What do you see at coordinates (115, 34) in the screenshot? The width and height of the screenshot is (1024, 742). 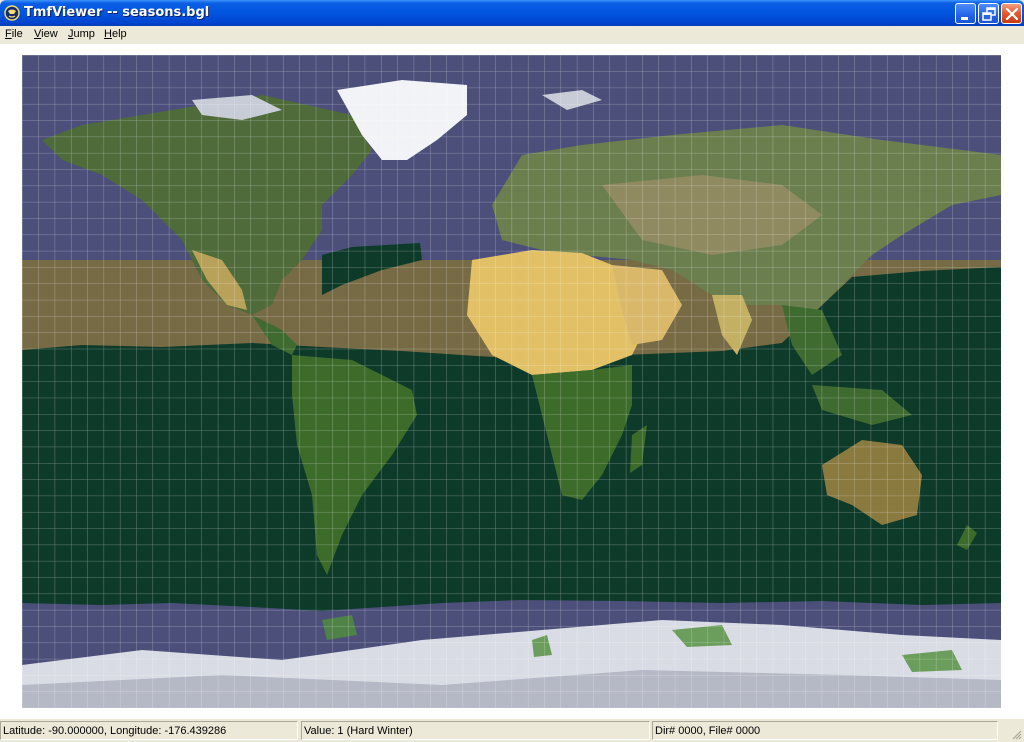 I see `menu-help: Help` at bounding box center [115, 34].